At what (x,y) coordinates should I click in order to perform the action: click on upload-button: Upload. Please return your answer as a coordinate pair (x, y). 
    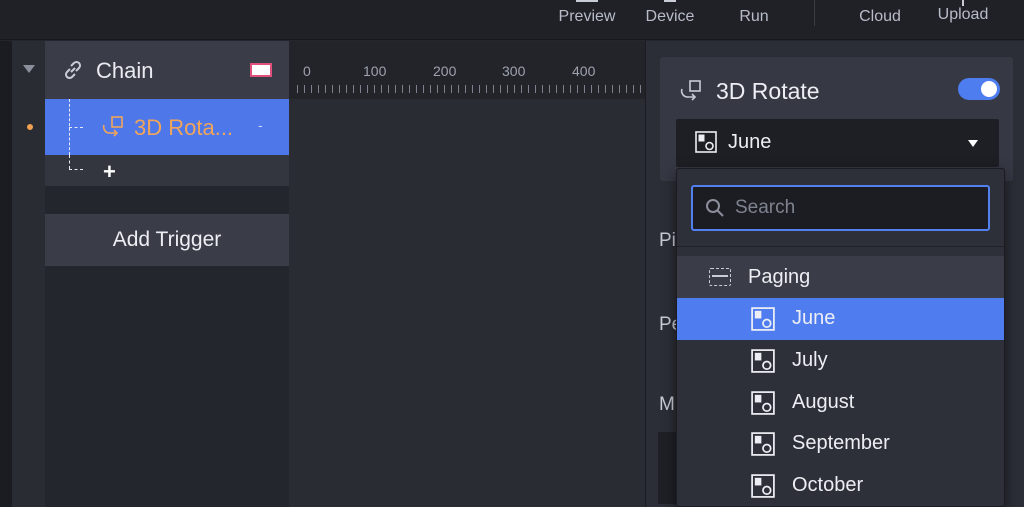
    Looking at the image, I should click on (963, 20).